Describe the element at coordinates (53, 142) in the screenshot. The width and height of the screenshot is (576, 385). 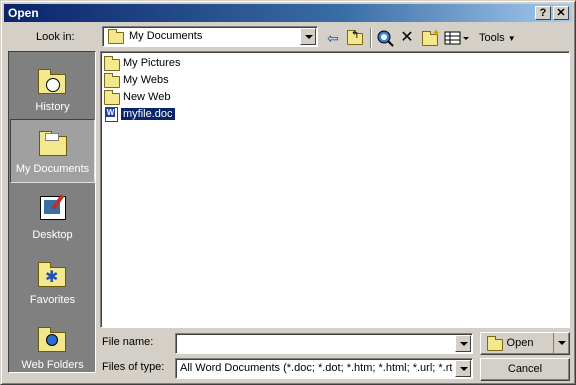
I see `my-documents-icon` at that location.